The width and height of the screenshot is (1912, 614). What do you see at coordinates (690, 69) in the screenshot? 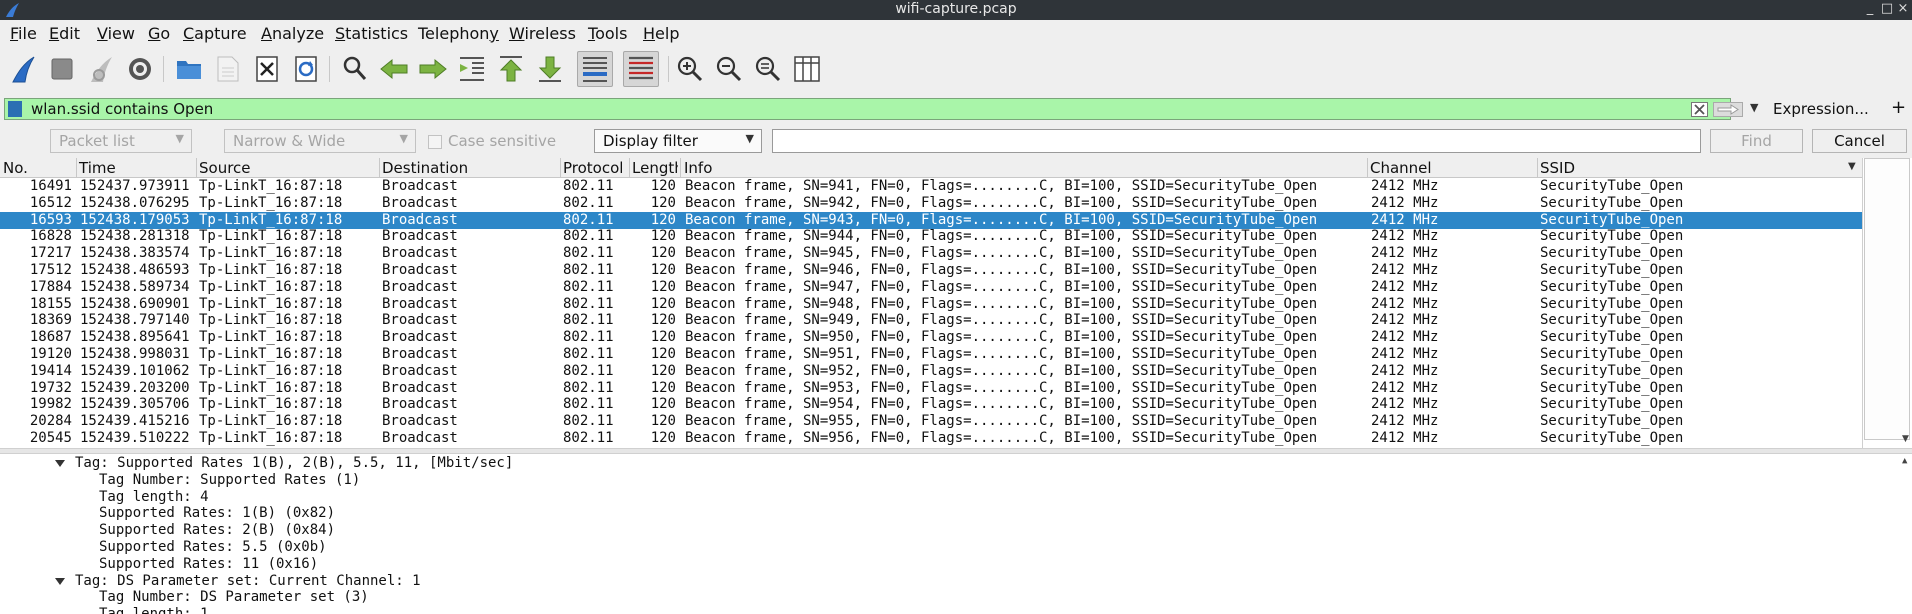
I see `zoom-in-button` at bounding box center [690, 69].